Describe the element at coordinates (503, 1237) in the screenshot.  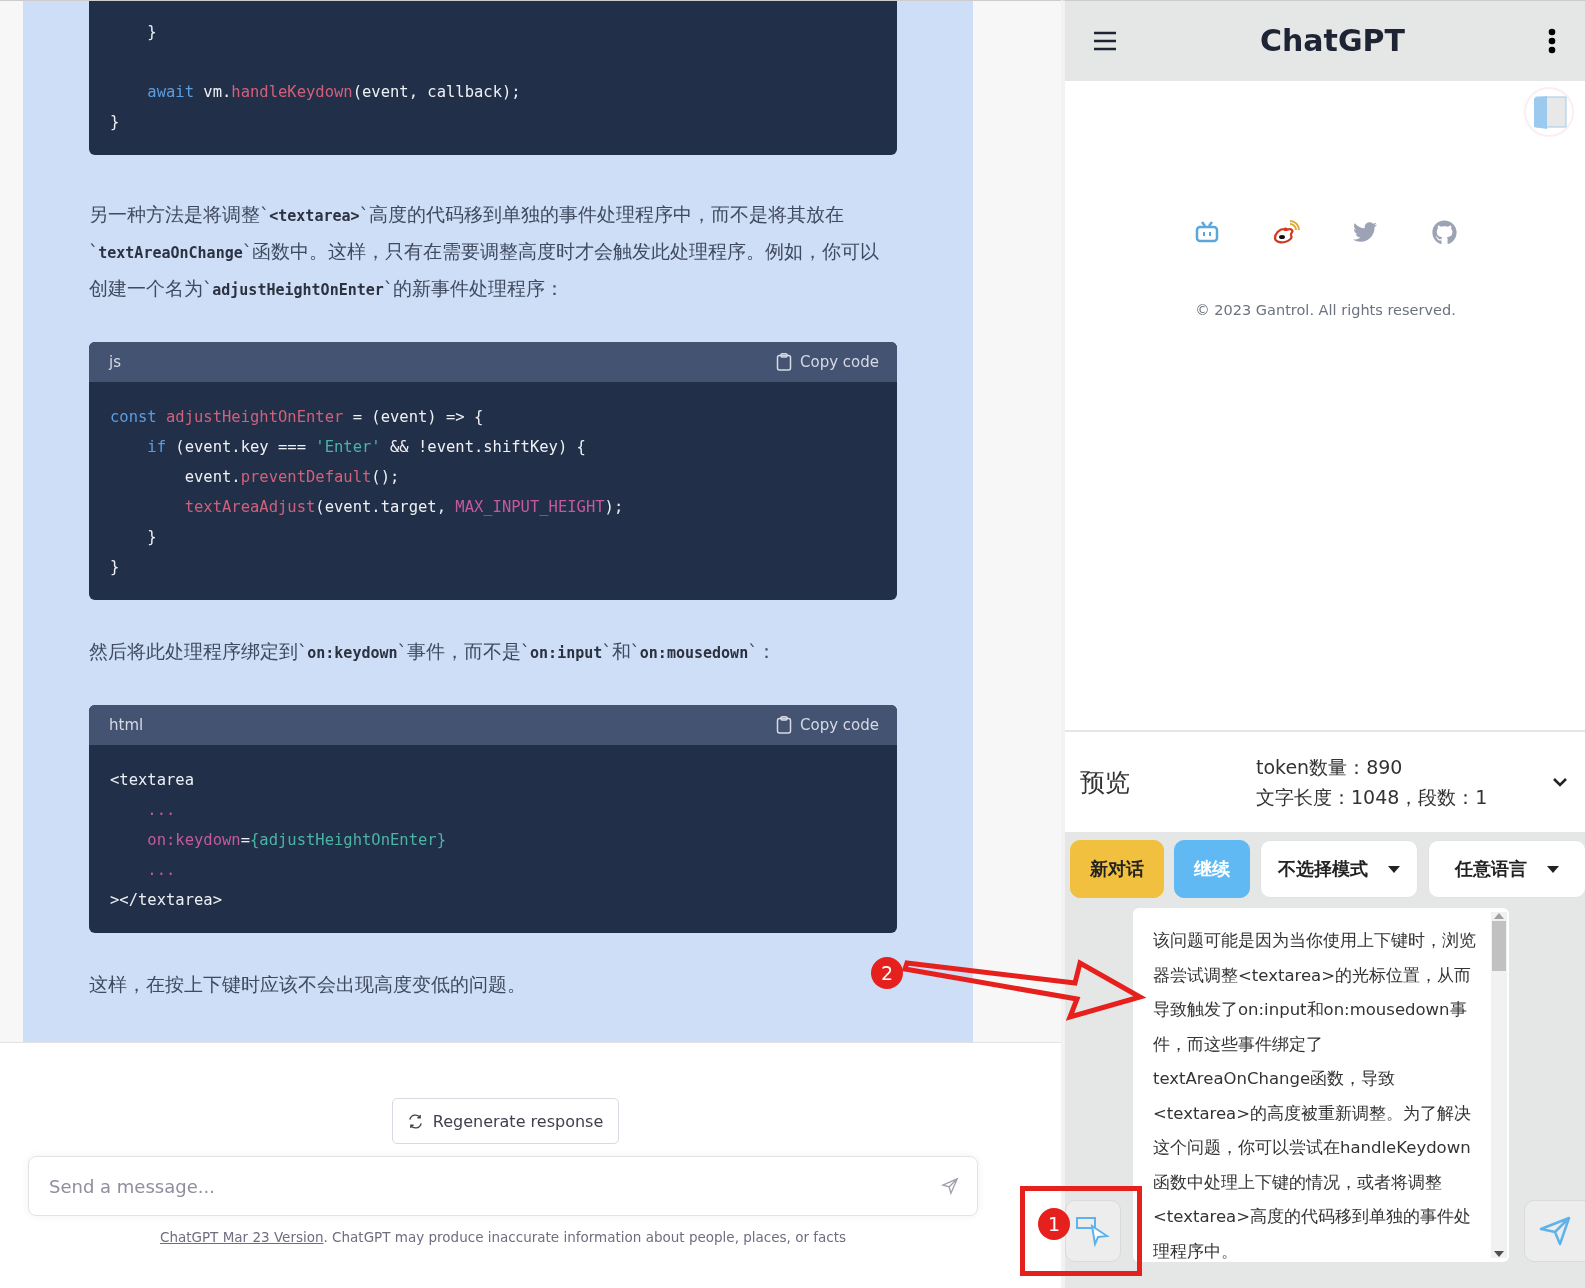
I see `disclaimer-text: ChatGPT Mar 23 Version. ChatGPT may produce inaccurate information about people, places, or facts` at that location.